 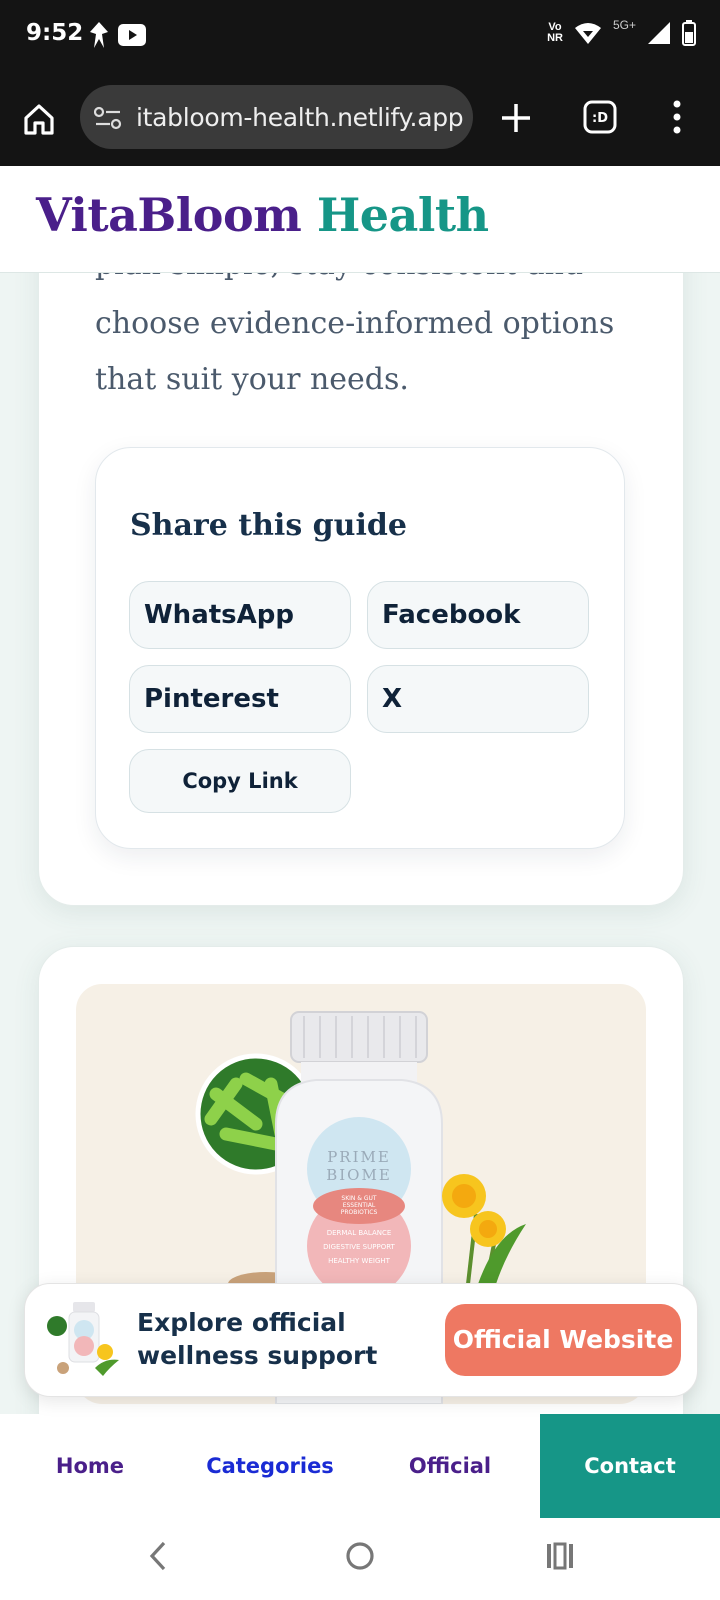 What do you see at coordinates (359, 1212) in the screenshot?
I see `product-tag-text: PROBIOTICS` at bounding box center [359, 1212].